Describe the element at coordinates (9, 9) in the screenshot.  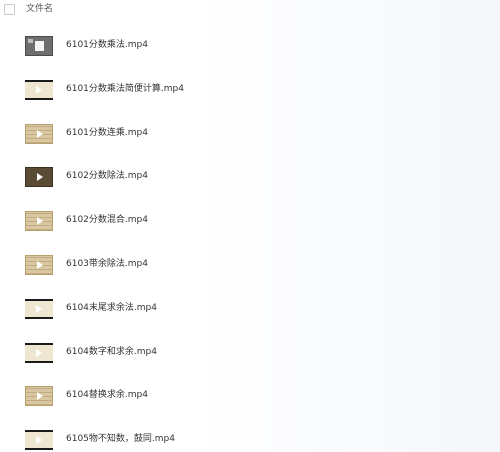
I see `select-all-checkbox` at that location.